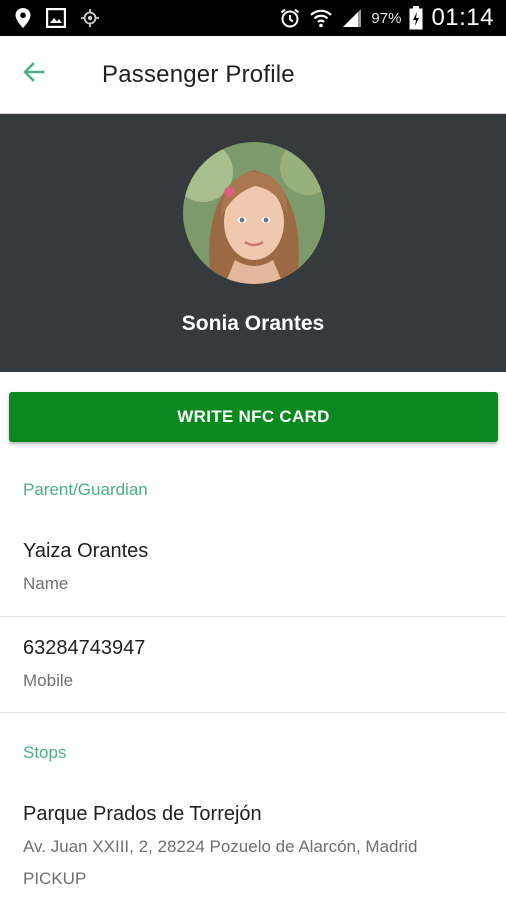 The image size is (506, 900). What do you see at coordinates (45, 752) in the screenshot?
I see `stops-section-header: Stops` at bounding box center [45, 752].